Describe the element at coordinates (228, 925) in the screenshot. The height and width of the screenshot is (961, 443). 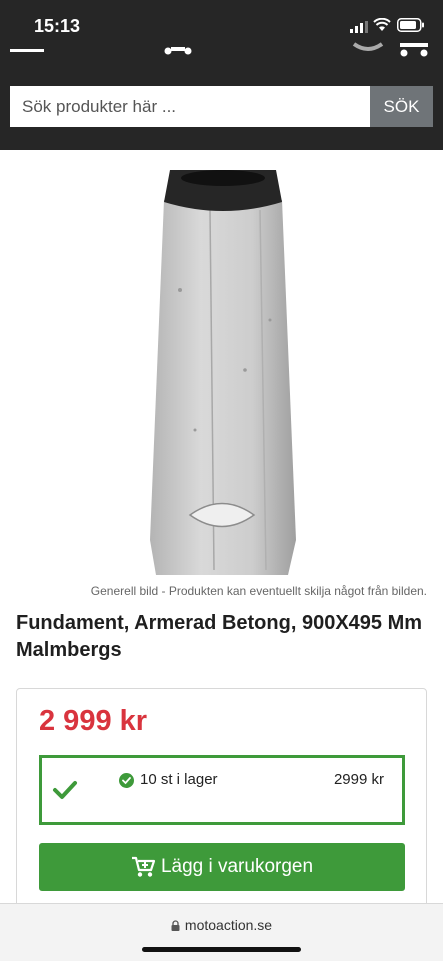
I see `url-text: motoaction.se` at that location.